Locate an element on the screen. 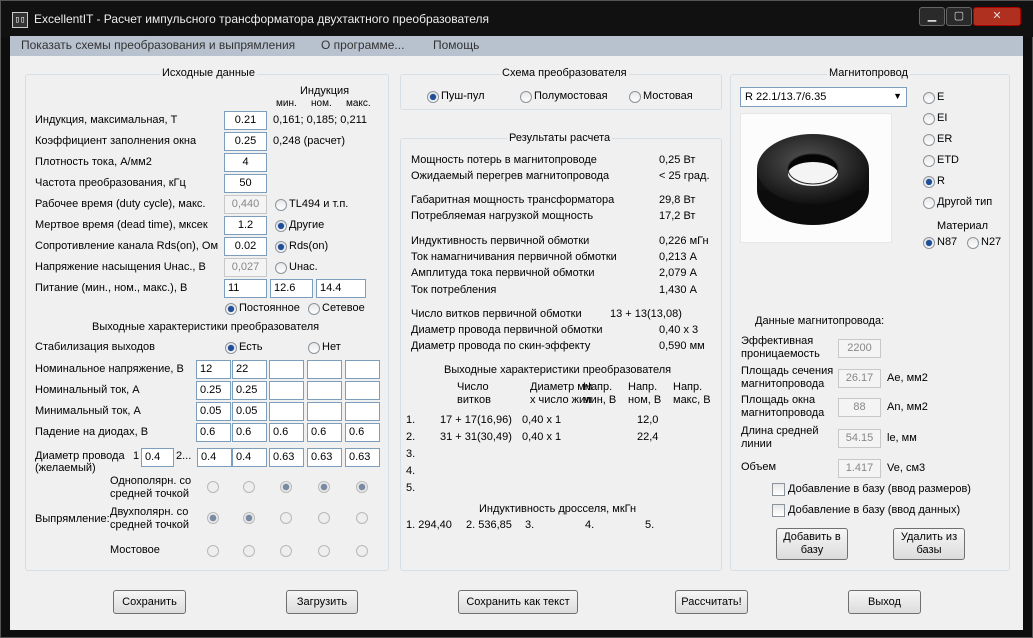  supply-voltage-input: 14.4 is located at coordinates (341, 288).